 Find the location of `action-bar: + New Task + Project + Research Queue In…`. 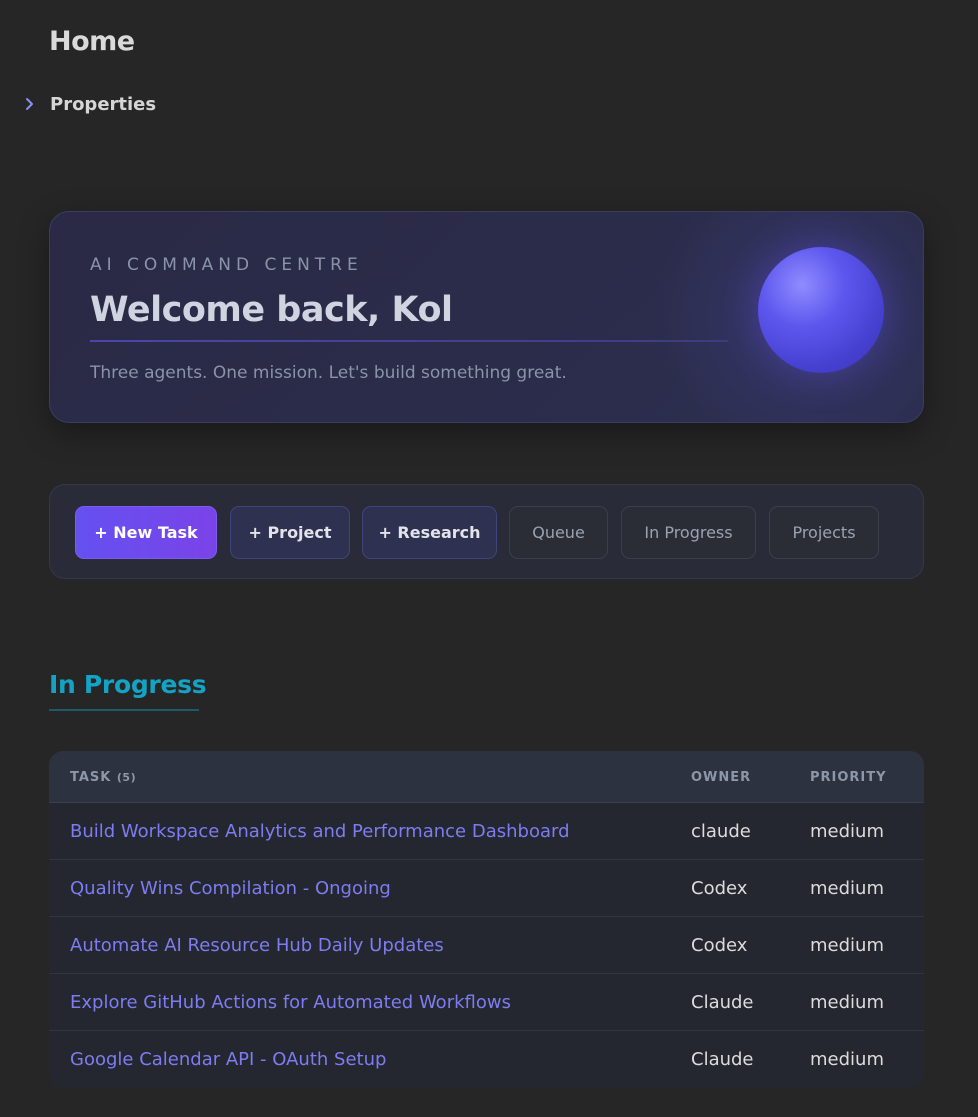

action-bar: + New Task + Project + Research Queue In… is located at coordinates (486, 531).